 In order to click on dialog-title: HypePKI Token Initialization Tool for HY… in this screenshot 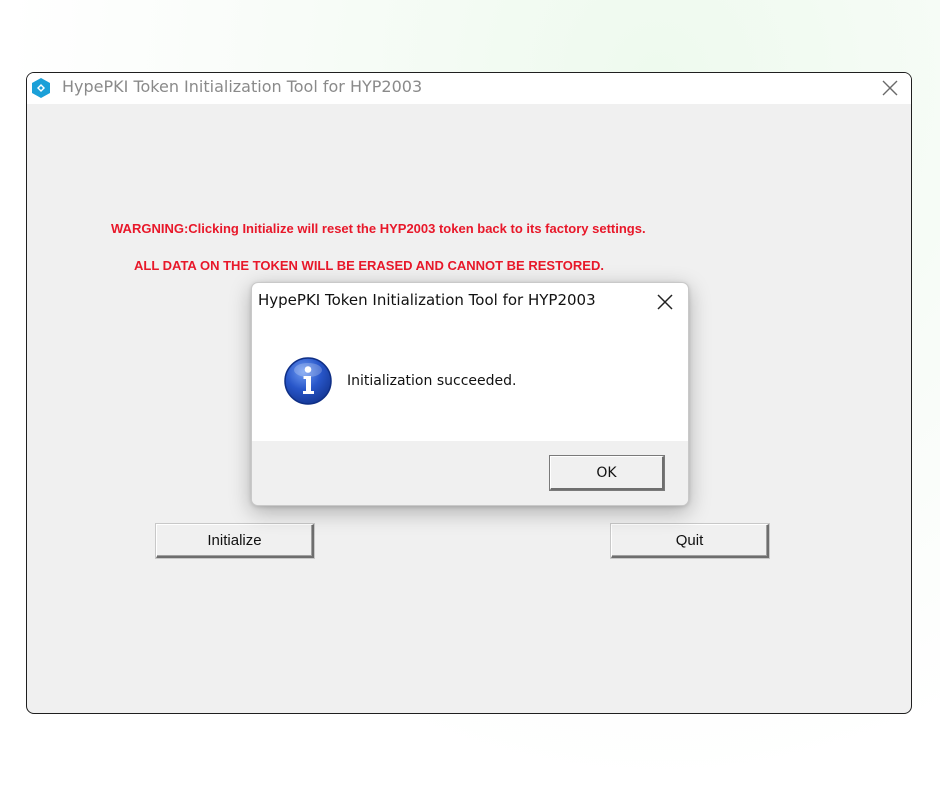, I will do `click(427, 300)`.